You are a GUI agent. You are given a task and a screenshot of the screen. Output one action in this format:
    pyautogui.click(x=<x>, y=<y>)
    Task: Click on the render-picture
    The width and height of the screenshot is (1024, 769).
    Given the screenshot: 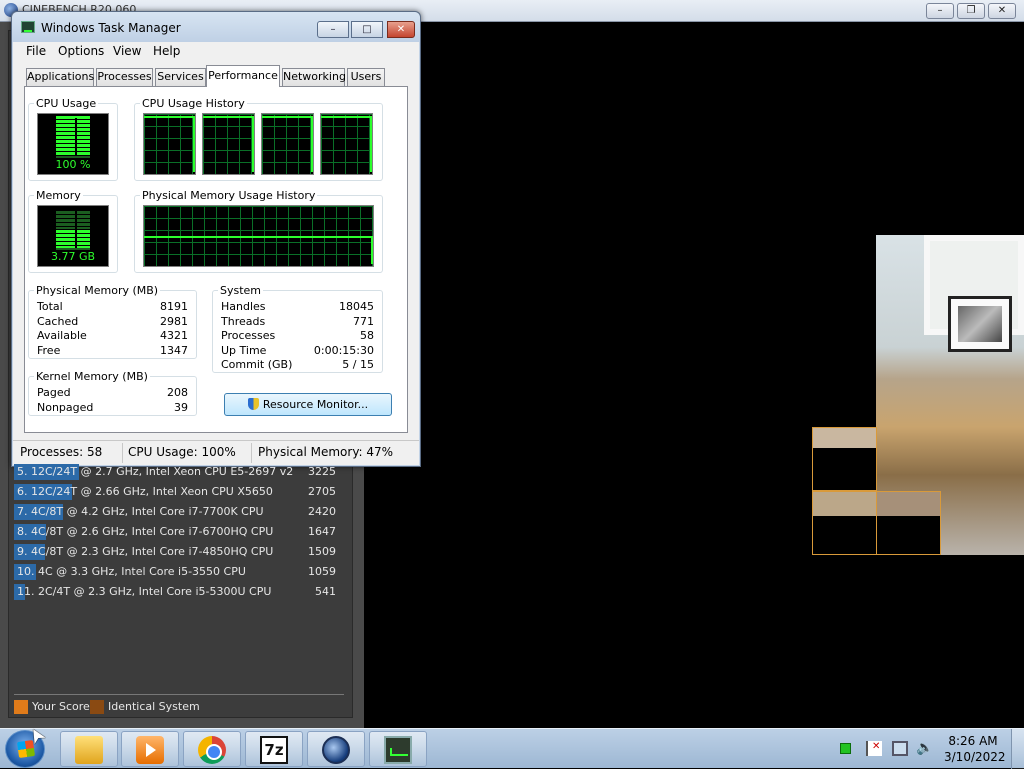 What is the action you would take?
    pyautogui.click(x=980, y=324)
    